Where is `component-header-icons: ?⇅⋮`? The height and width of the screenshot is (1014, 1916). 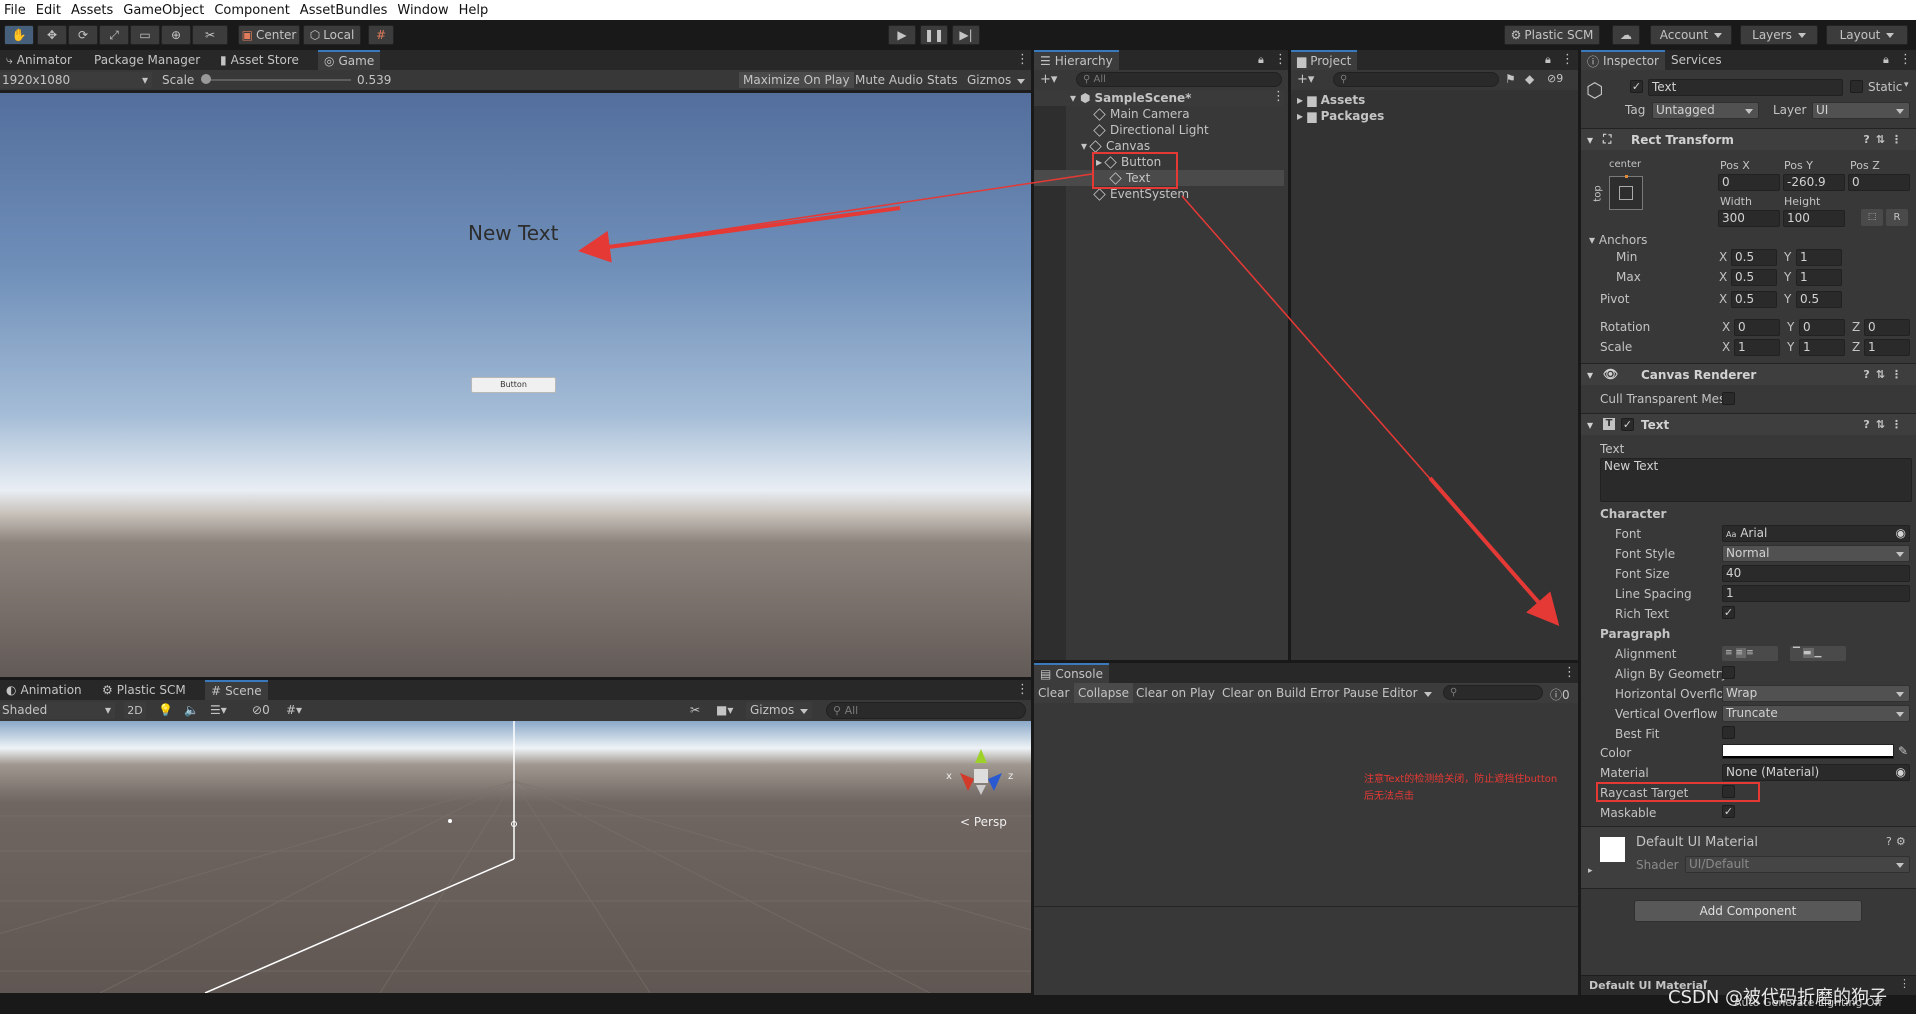 component-header-icons: ?⇅⋮ is located at coordinates (1885, 374).